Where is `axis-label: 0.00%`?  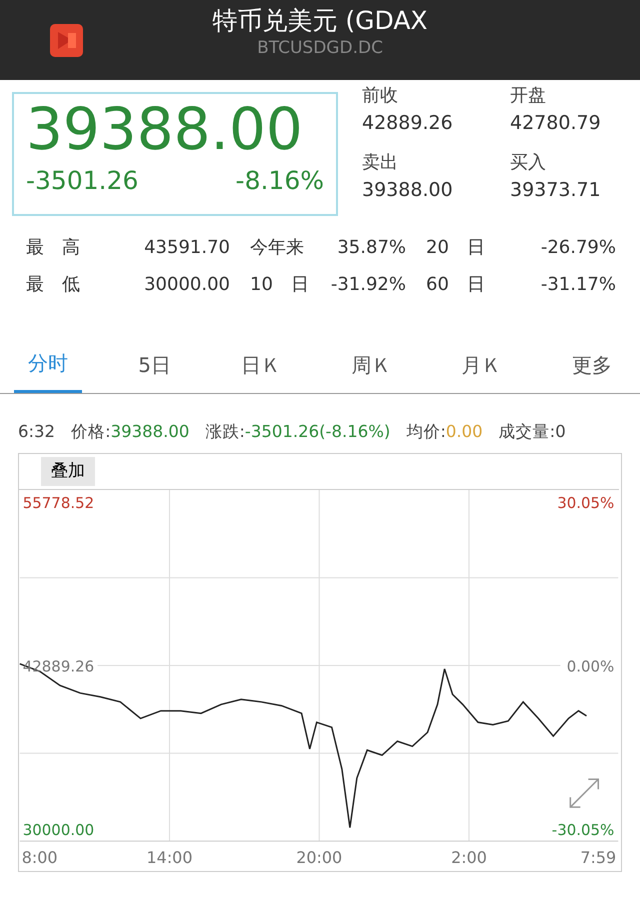
axis-label: 0.00% is located at coordinates (590, 667).